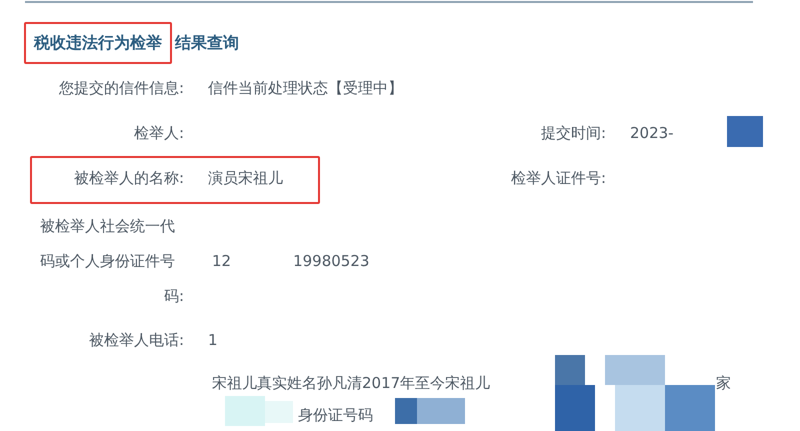  I want to click on description-text: 家, so click(723, 383).